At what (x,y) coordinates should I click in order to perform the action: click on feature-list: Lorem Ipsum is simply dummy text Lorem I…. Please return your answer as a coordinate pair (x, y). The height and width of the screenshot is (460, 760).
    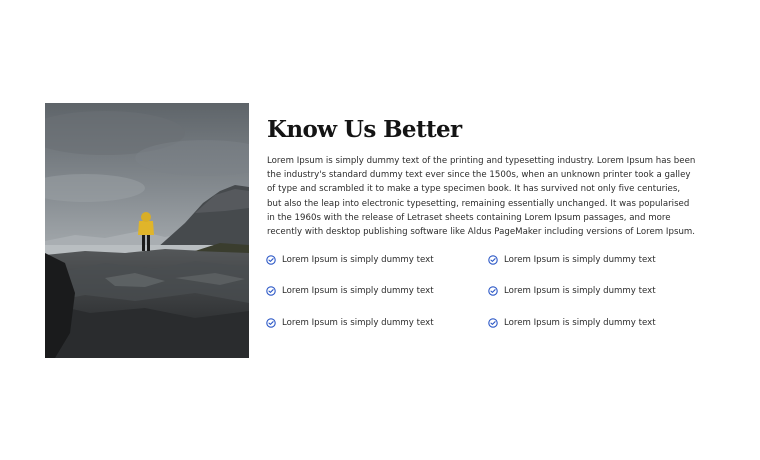
    Looking at the image, I should click on (486, 301).